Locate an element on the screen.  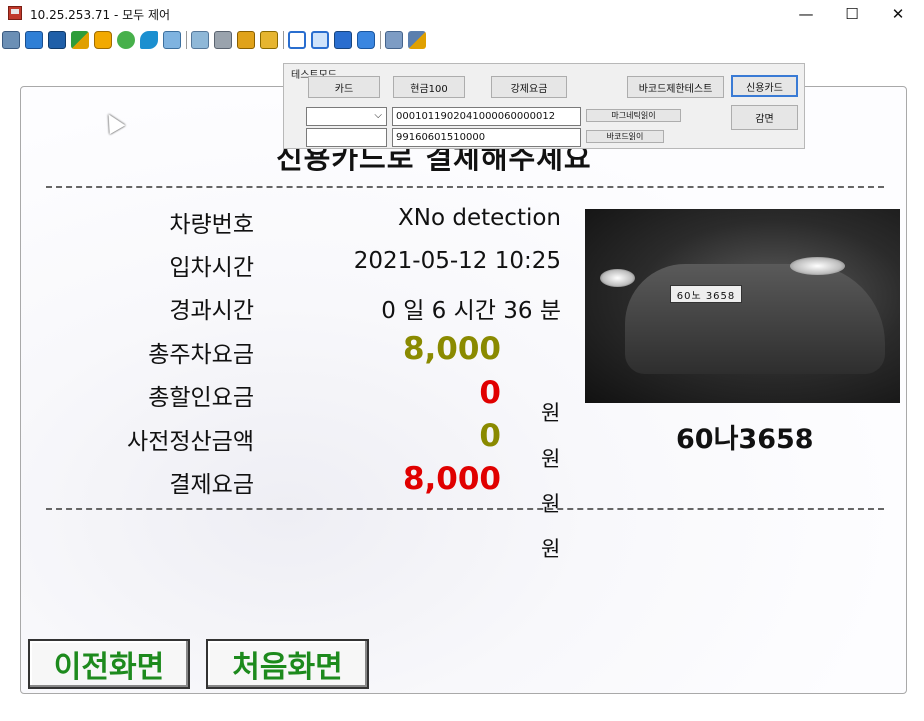
barcode-limit-test-button: 바코드제한테스트 is located at coordinates (675, 87).